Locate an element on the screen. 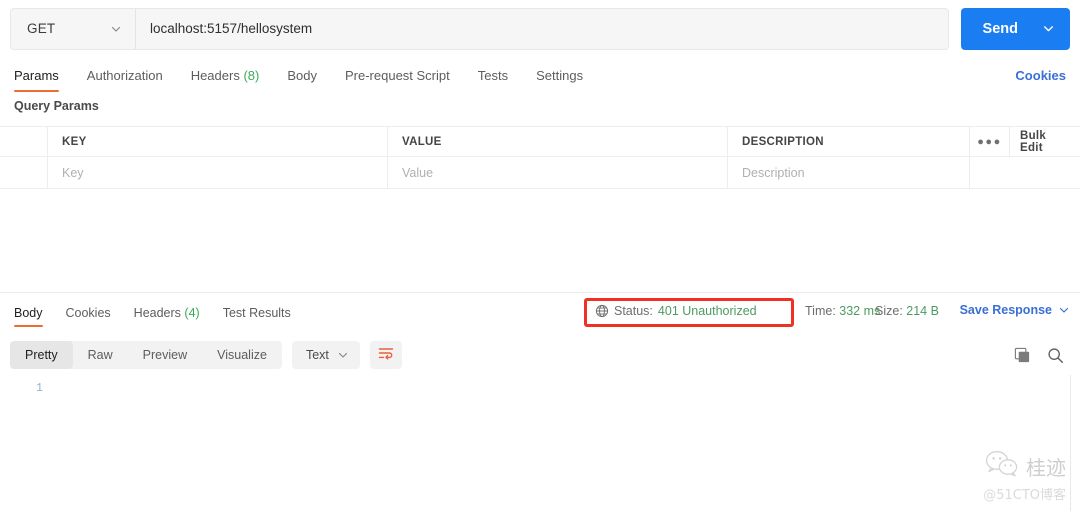  tab-settings: Settings is located at coordinates (559, 80).